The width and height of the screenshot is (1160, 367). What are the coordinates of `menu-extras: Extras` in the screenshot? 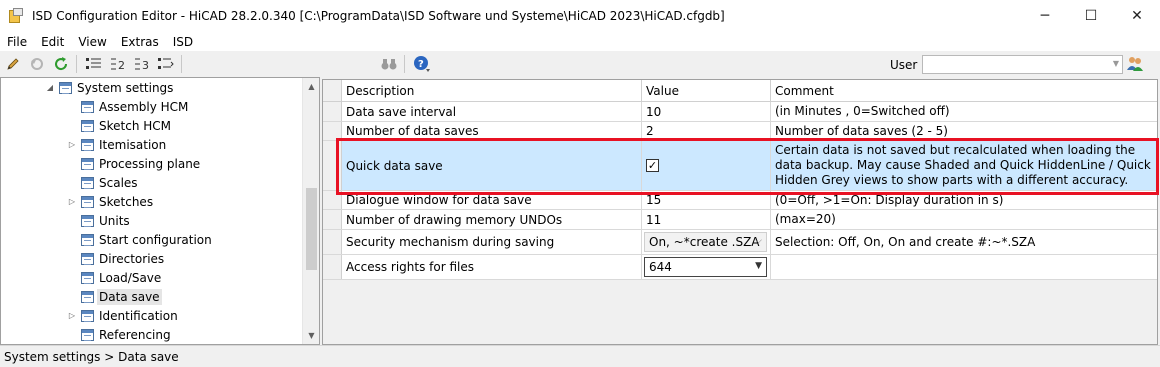 It's located at (140, 42).